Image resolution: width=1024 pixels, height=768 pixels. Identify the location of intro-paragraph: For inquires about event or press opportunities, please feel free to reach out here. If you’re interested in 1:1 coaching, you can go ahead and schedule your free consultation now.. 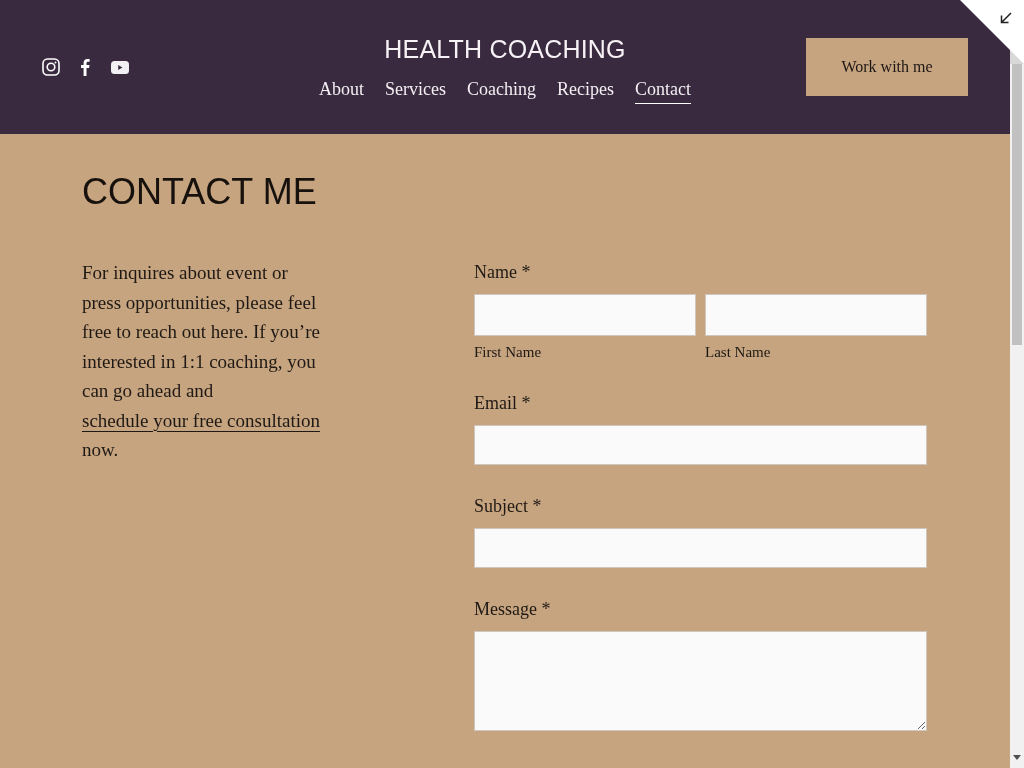
(201, 361).